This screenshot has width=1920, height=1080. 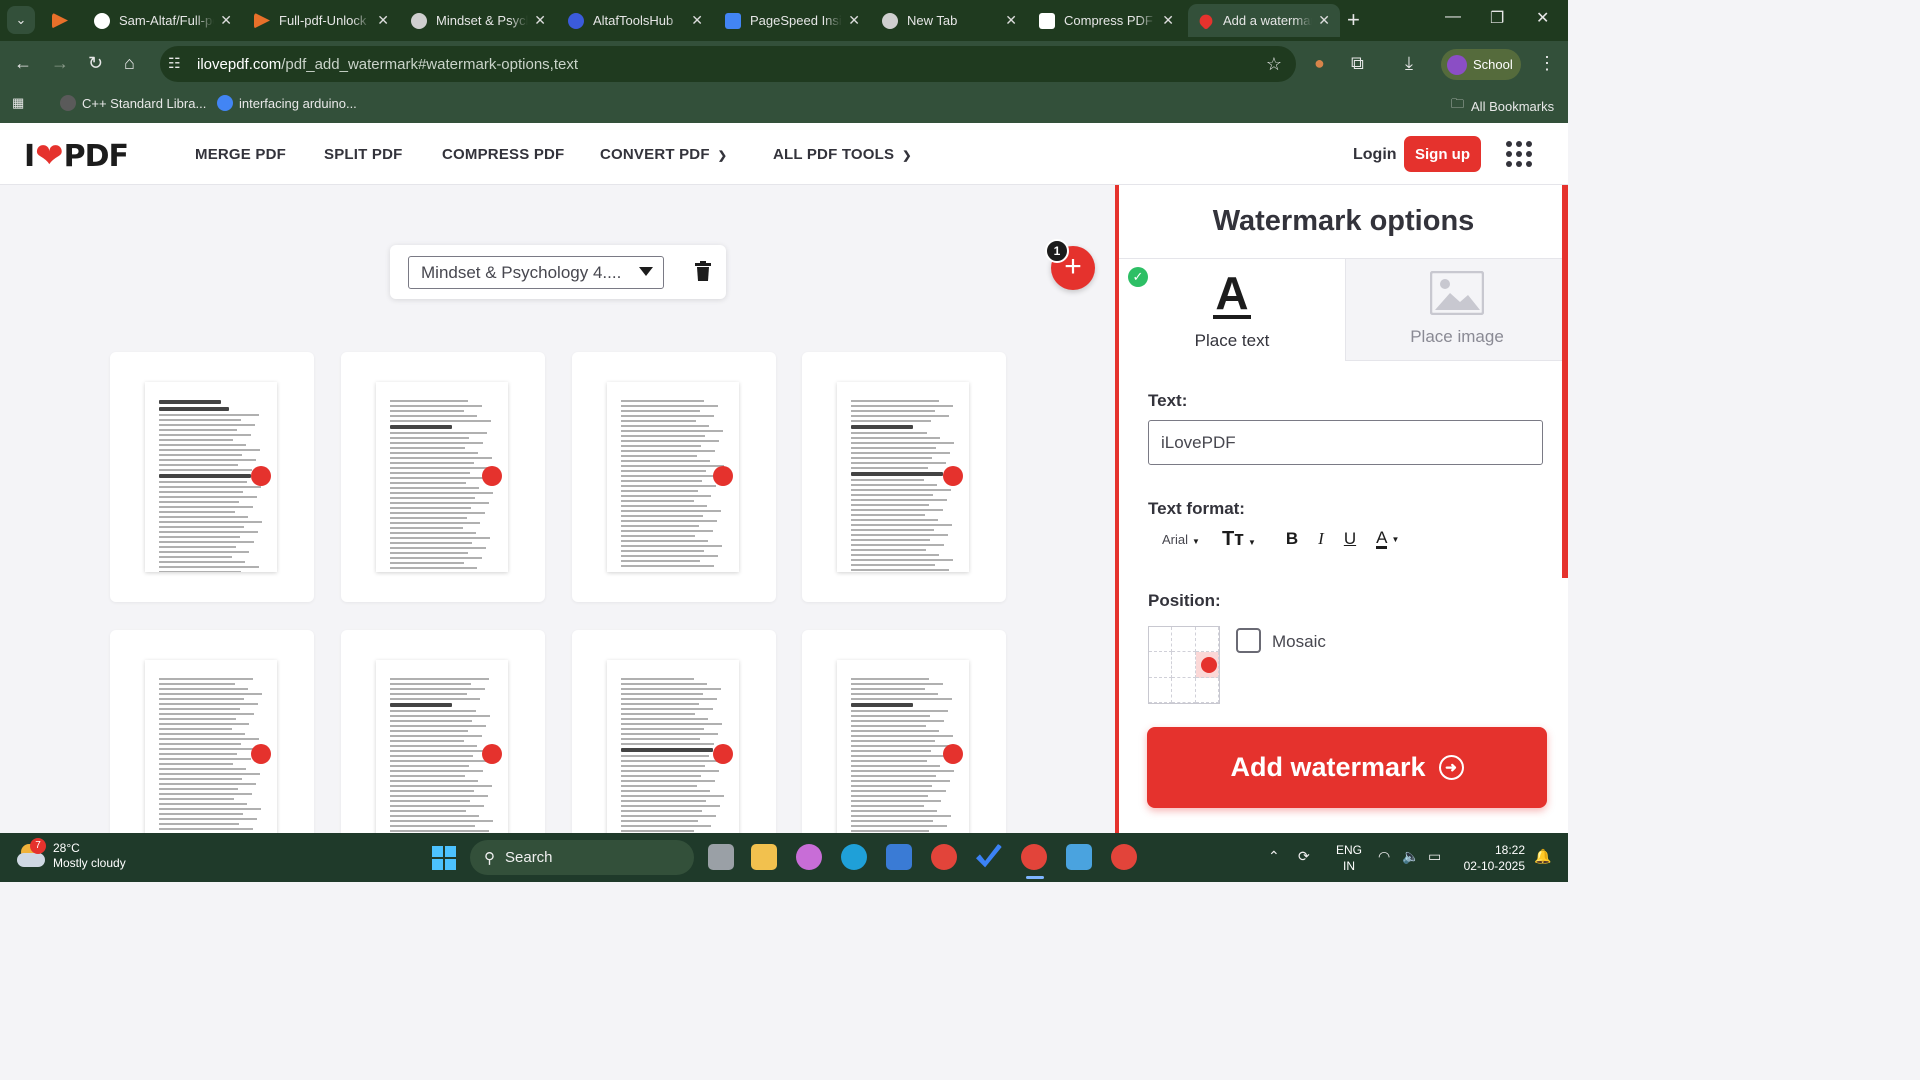 I want to click on position-bottom-right, so click(x=1207, y=690).